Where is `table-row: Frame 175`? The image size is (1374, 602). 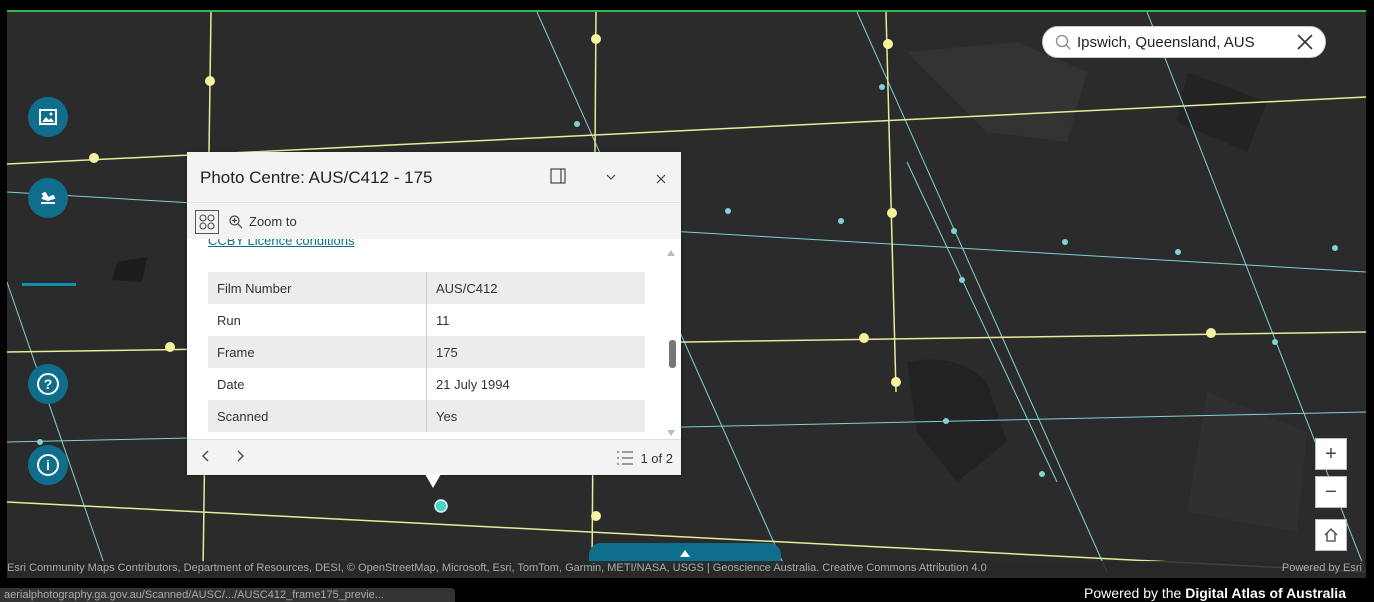
table-row: Frame 175 is located at coordinates (426, 352).